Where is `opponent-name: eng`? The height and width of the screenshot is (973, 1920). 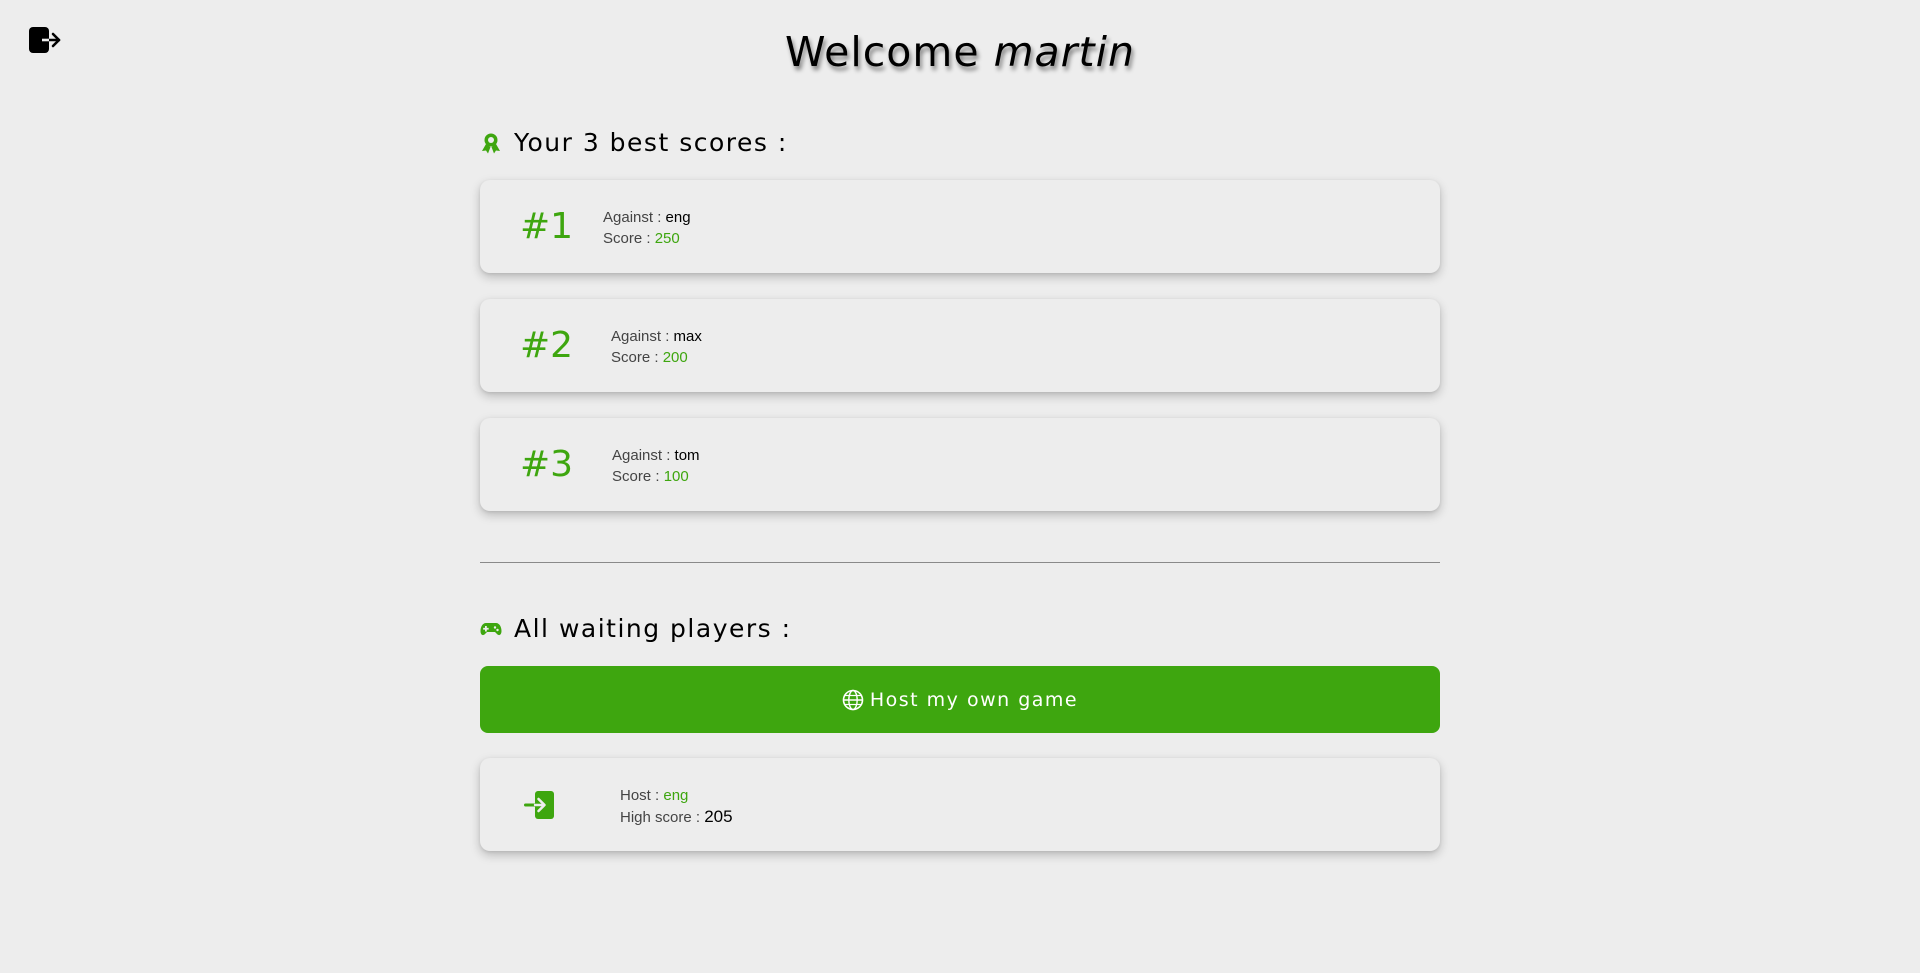
opponent-name: eng is located at coordinates (678, 217).